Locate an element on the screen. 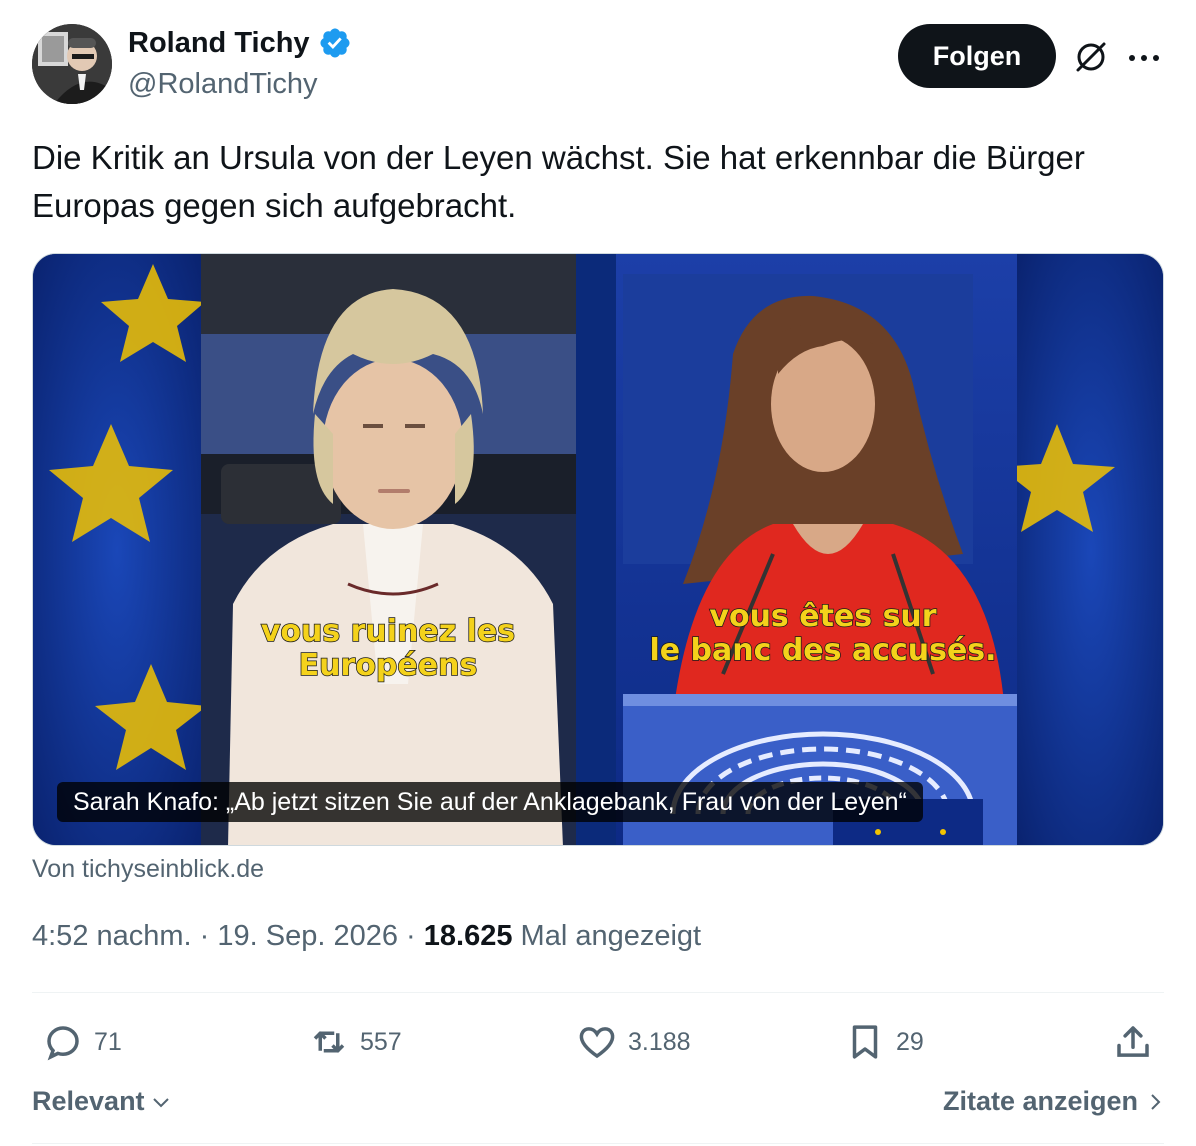 Image resolution: width=1196 pixels, height=1146 pixels. sort-dropdown: Relevant is located at coordinates (102, 1101).